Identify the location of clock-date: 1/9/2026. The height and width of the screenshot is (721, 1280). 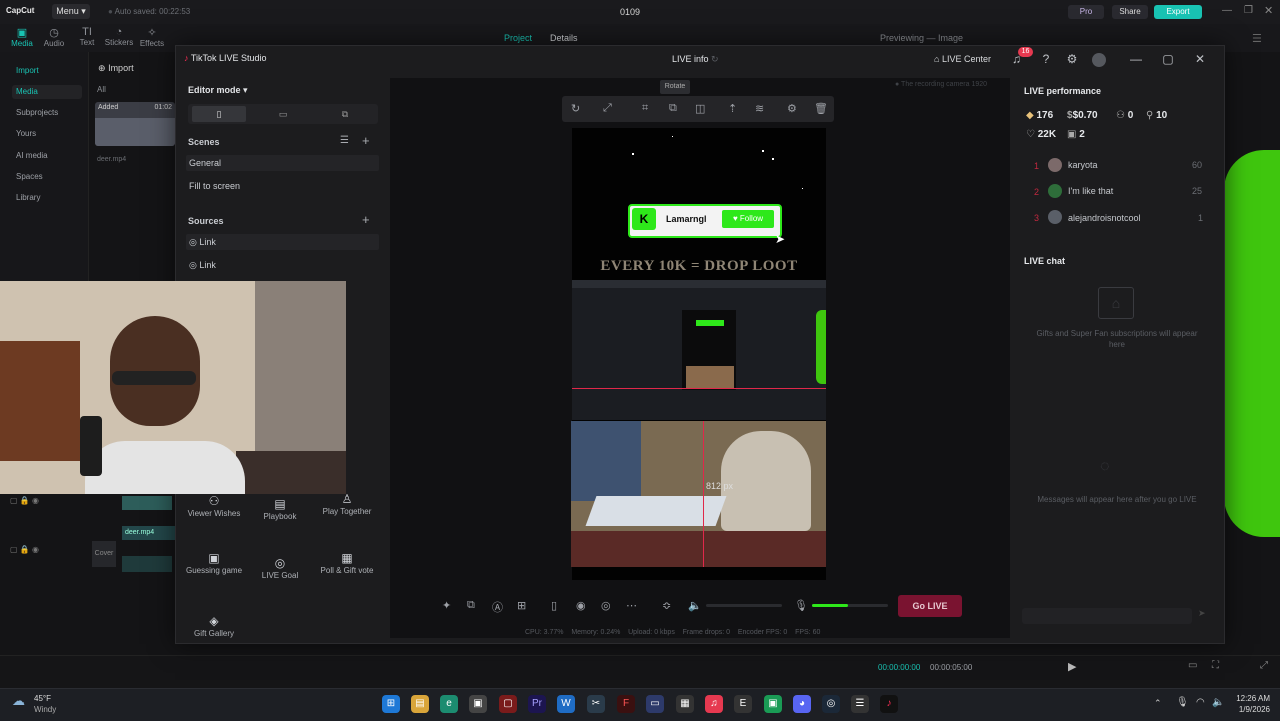
(1250, 709).